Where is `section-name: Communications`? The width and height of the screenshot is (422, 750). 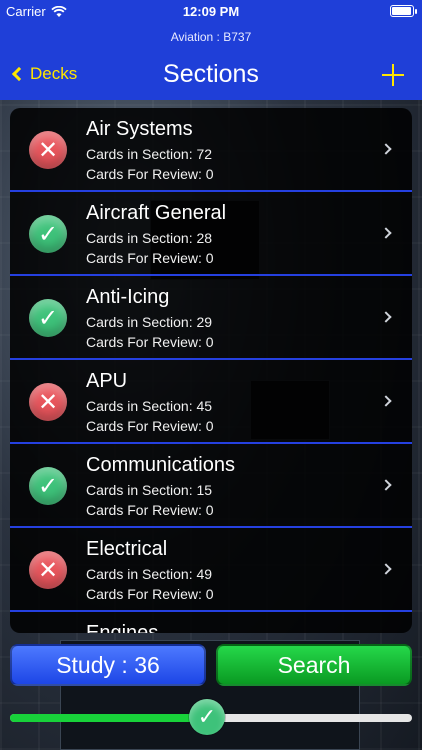
section-name: Communications is located at coordinates (160, 465).